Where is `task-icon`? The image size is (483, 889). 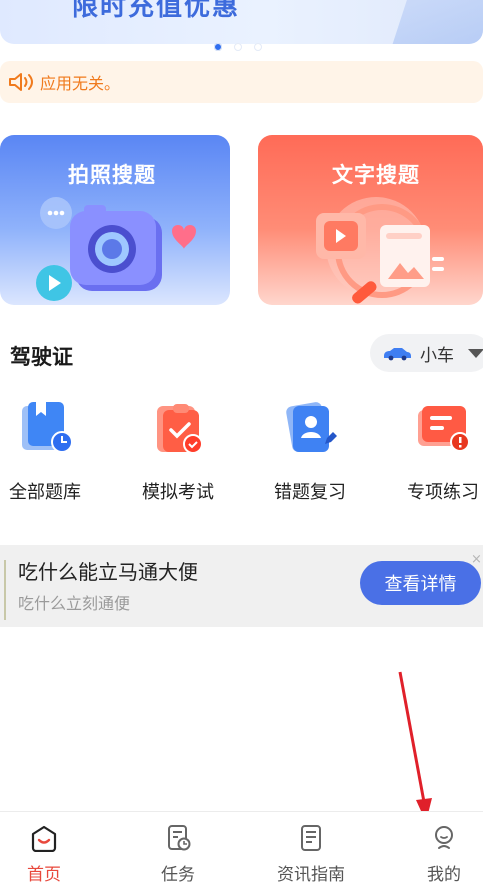
task-icon is located at coordinates (179, 838).